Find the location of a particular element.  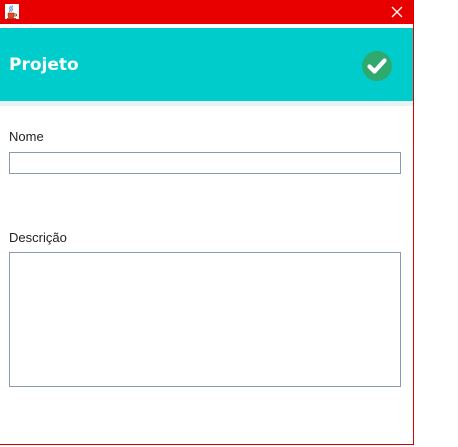

nome-input is located at coordinates (205, 163).